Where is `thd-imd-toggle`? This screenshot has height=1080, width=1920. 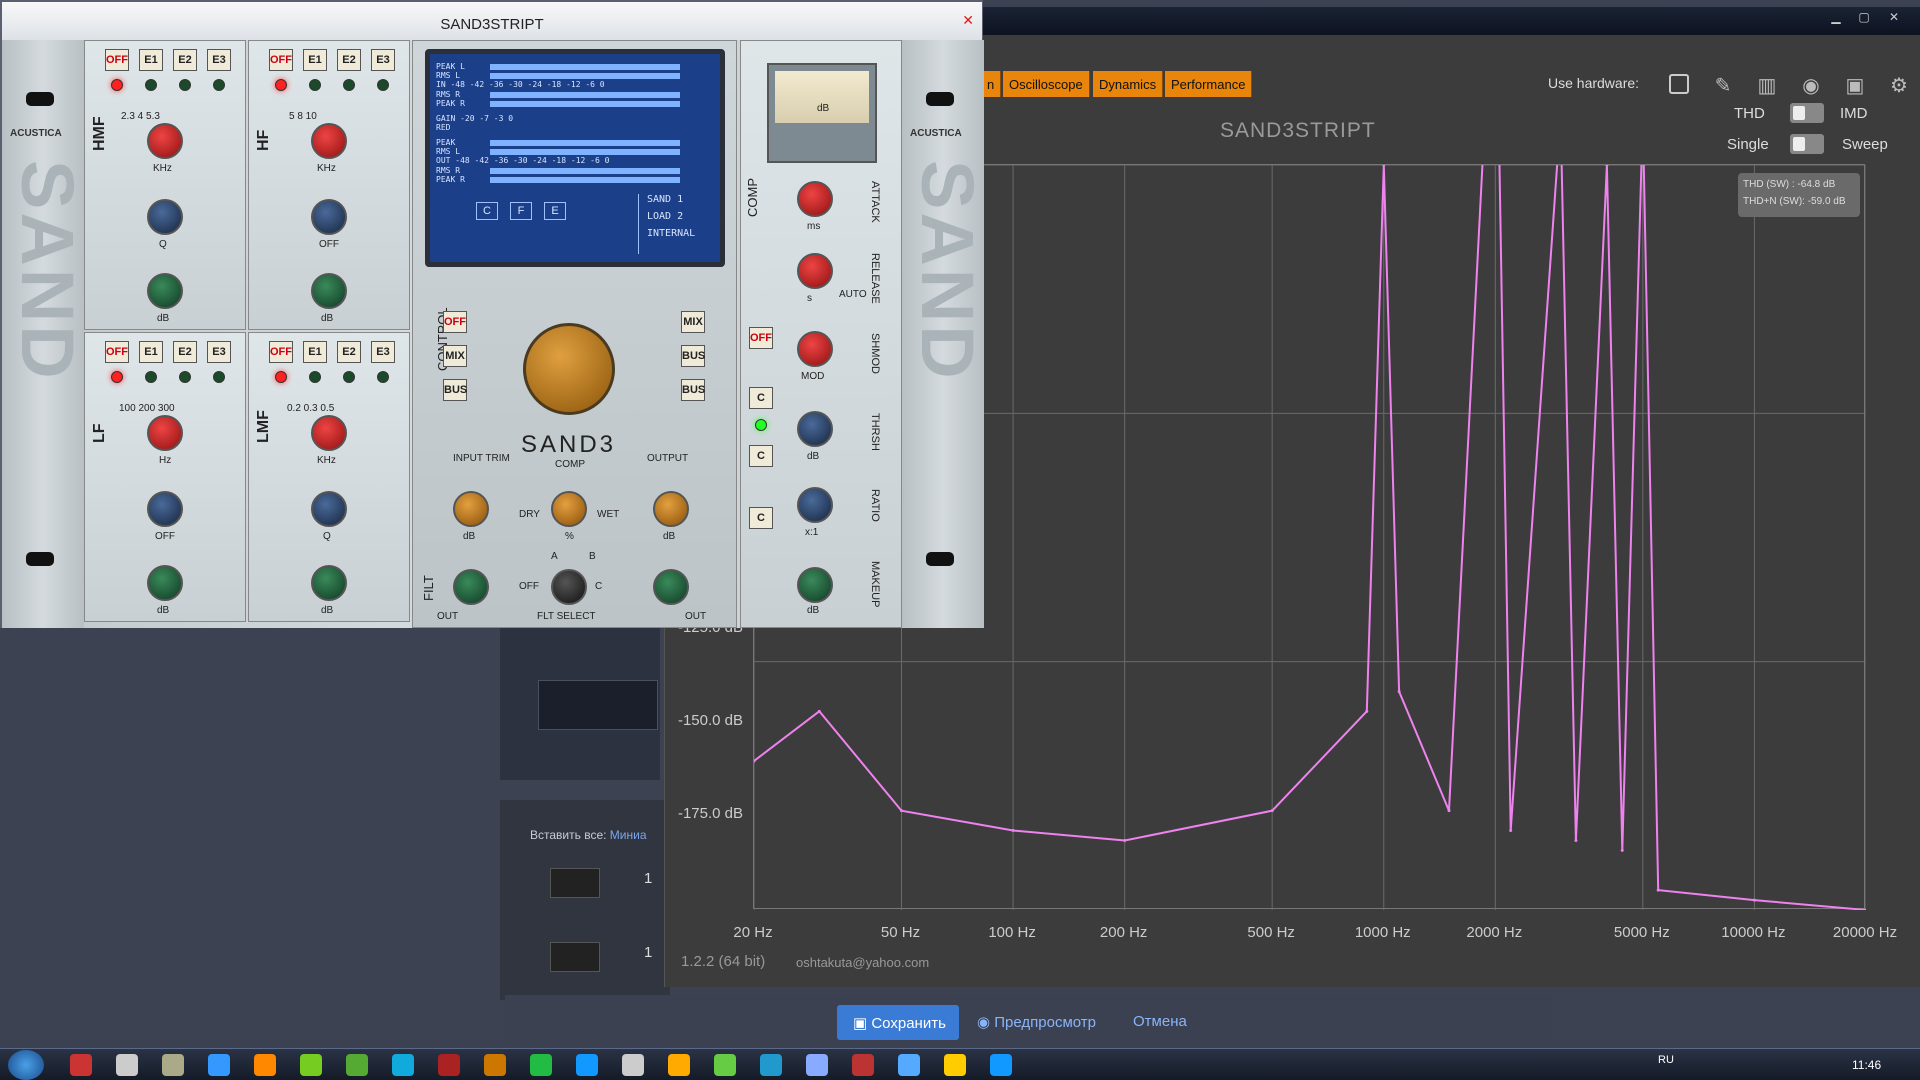
thd-imd-toggle is located at coordinates (1807, 113).